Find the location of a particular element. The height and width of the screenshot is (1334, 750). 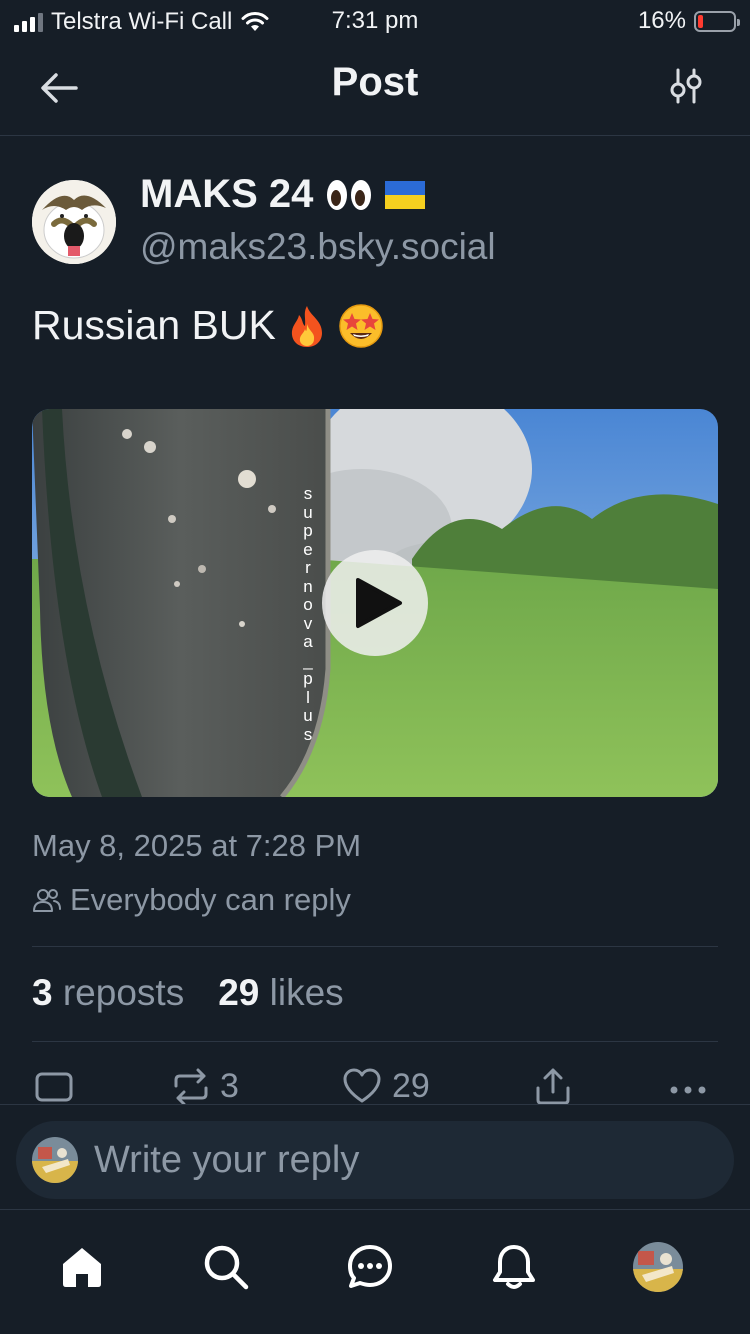

home-icon is located at coordinates (82, 1267).